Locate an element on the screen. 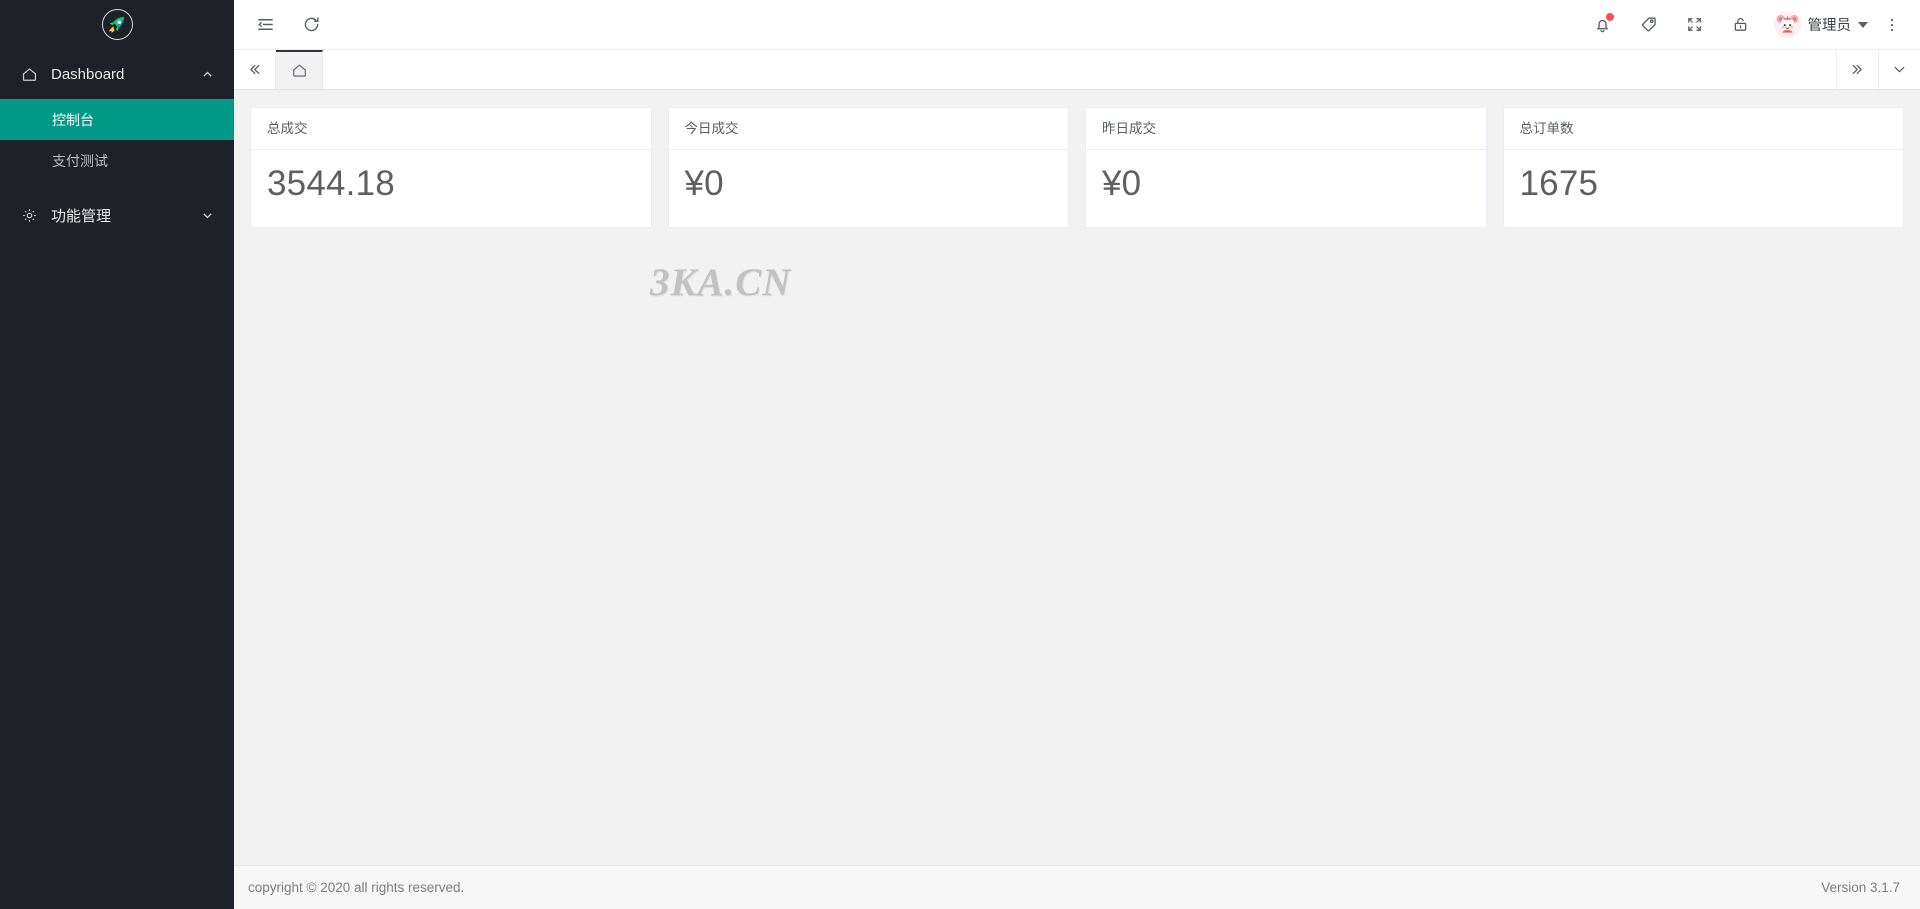 This screenshot has height=909, width=1920. caret-down-icon is located at coordinates (1863, 24).